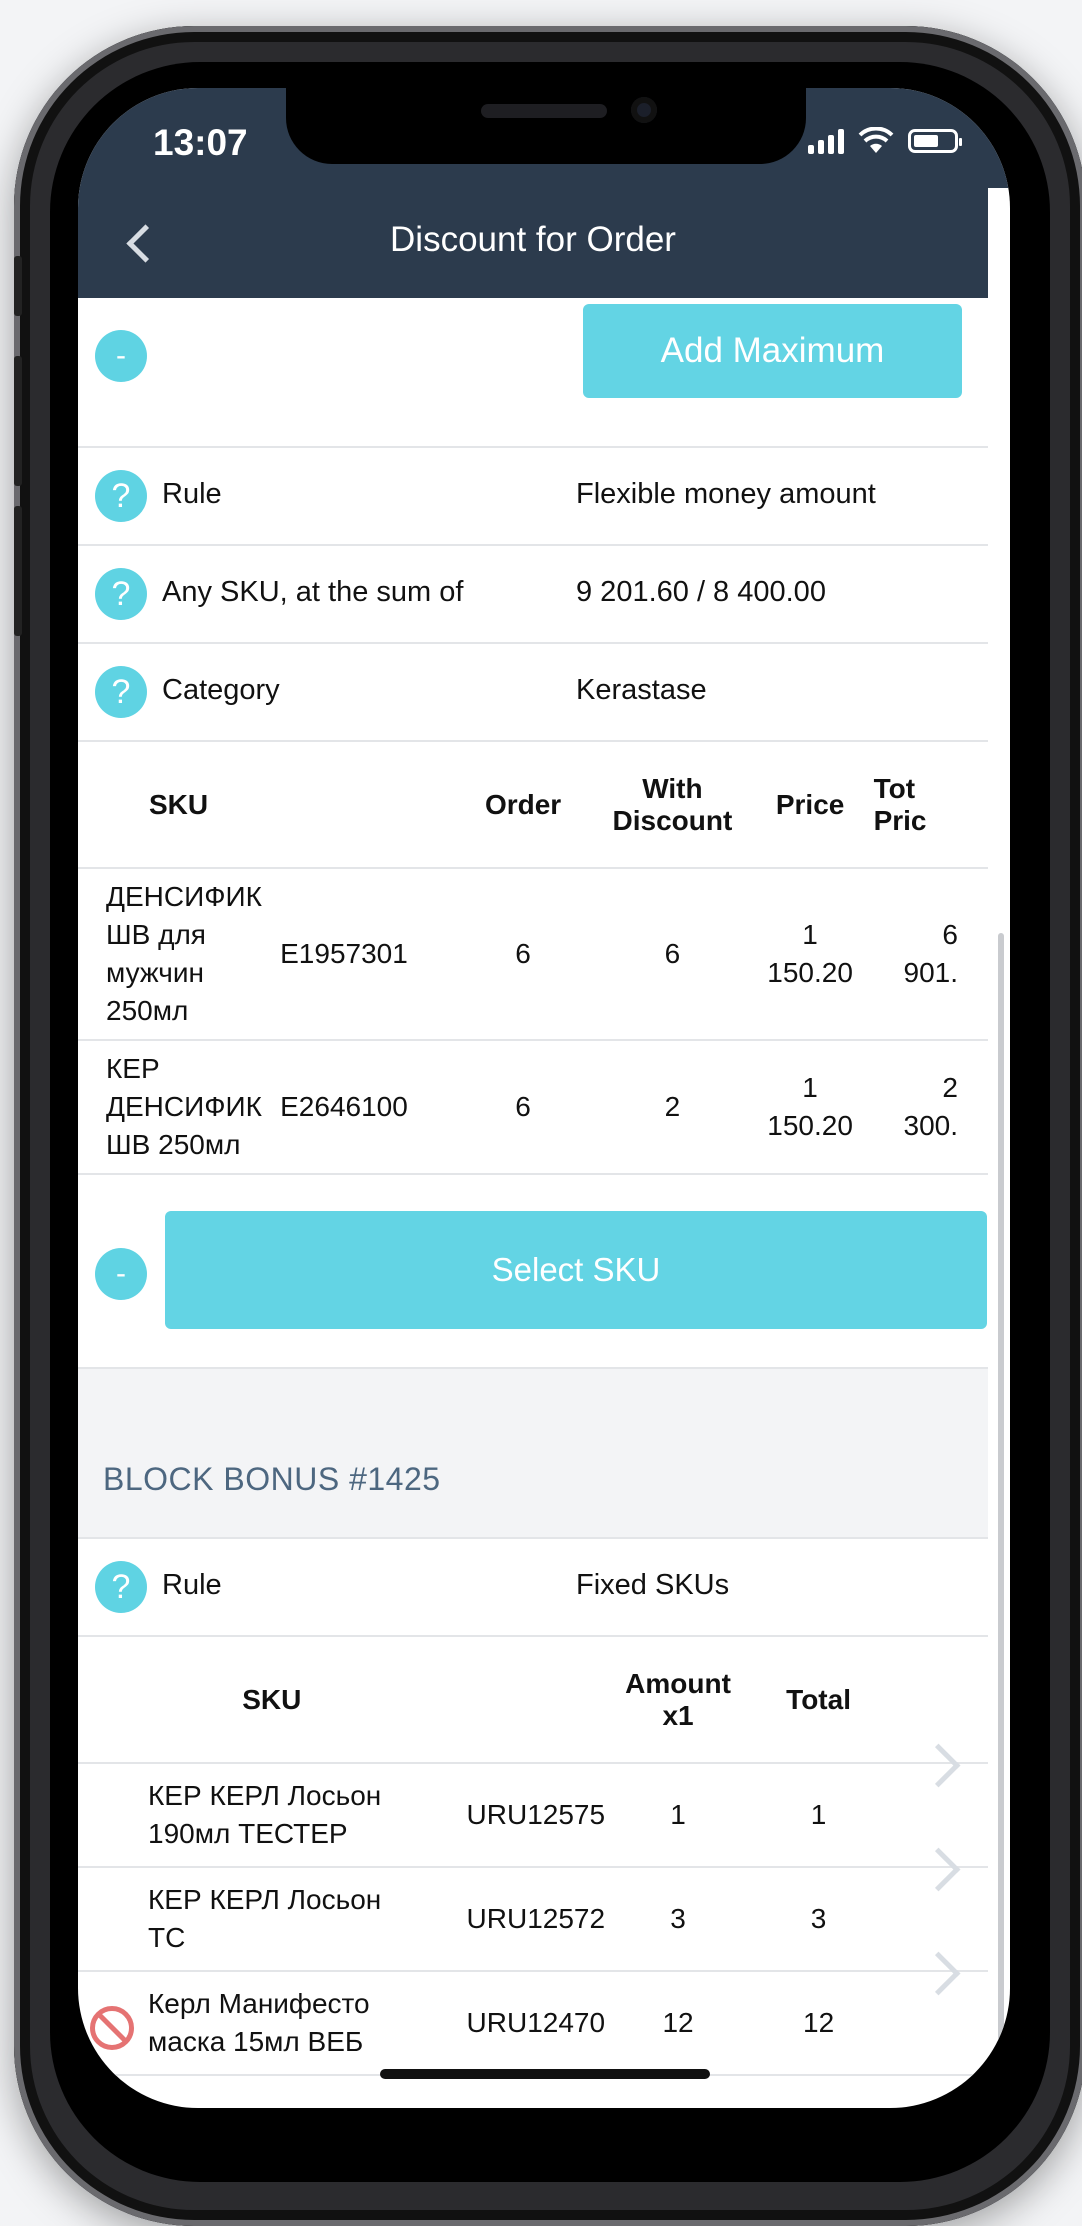  I want to click on col-total-line2: Pric, so click(900, 820).